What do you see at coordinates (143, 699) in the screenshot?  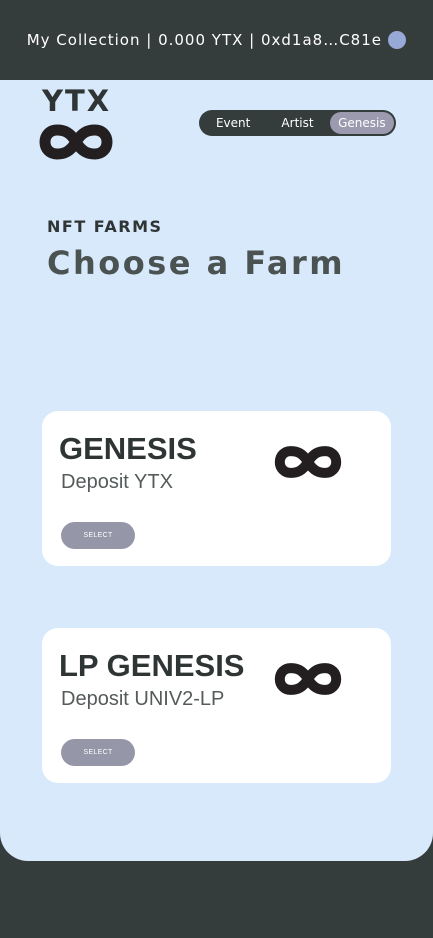 I see `farm-description: Deposit UNIV2-LP` at bounding box center [143, 699].